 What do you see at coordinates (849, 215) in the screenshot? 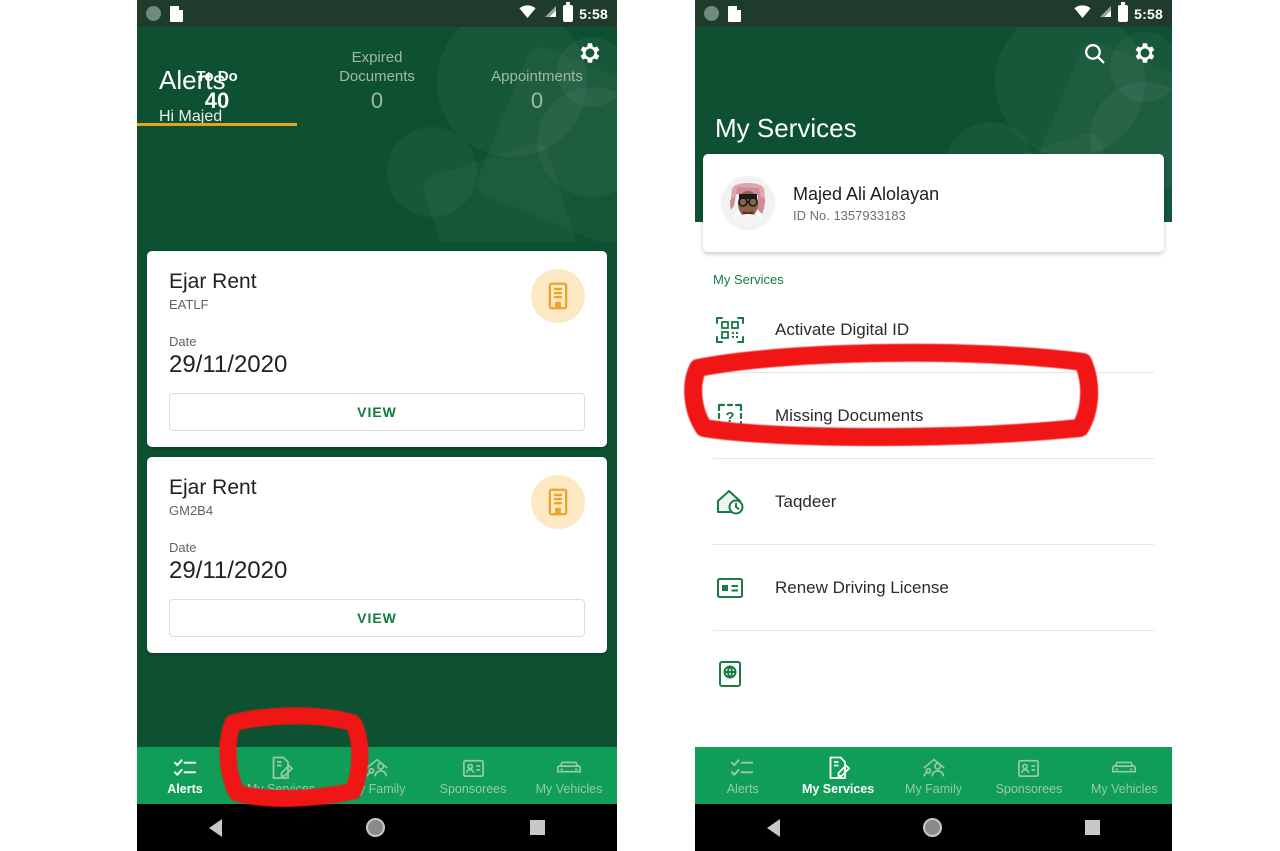
I see `profile-id: ID No. 1357933183` at bounding box center [849, 215].